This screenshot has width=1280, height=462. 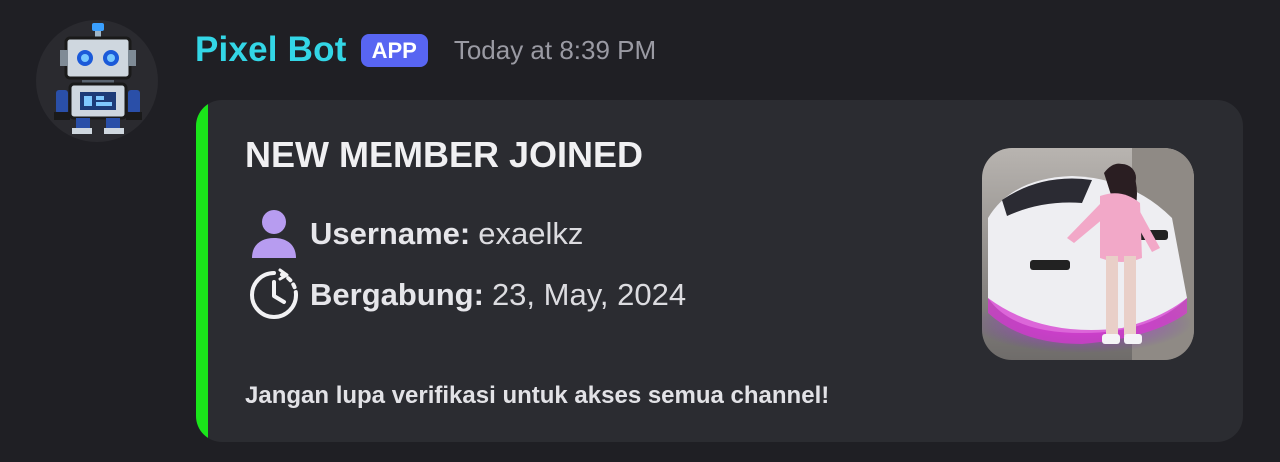 I want to click on member-thumbnail, so click(x=1088, y=254).